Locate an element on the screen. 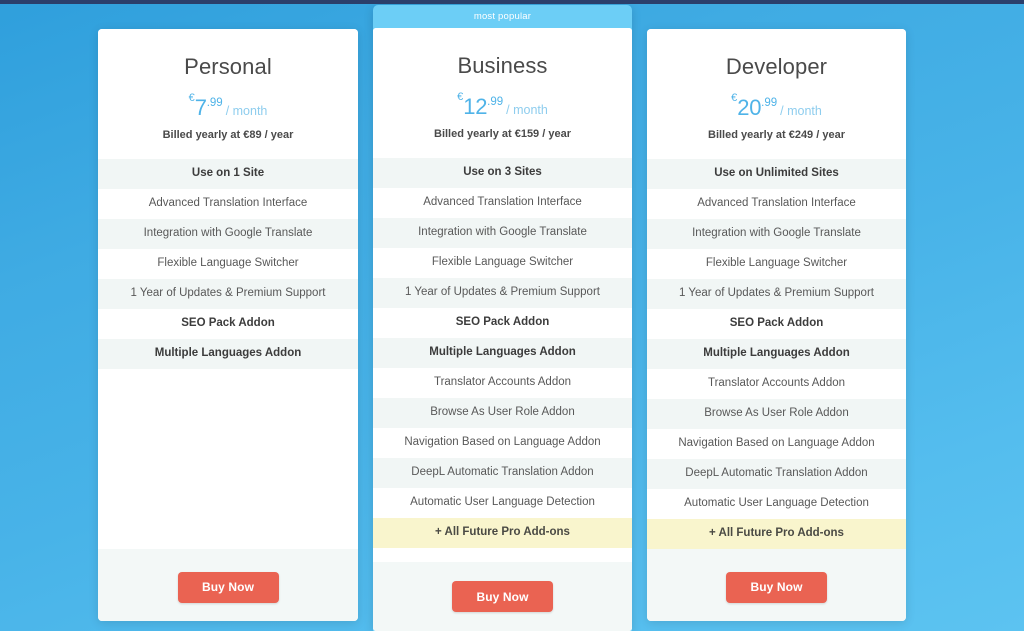 Image resolution: width=1024 pixels, height=631 pixels. plan-price-developer: €20.99/ month is located at coordinates (776, 106).